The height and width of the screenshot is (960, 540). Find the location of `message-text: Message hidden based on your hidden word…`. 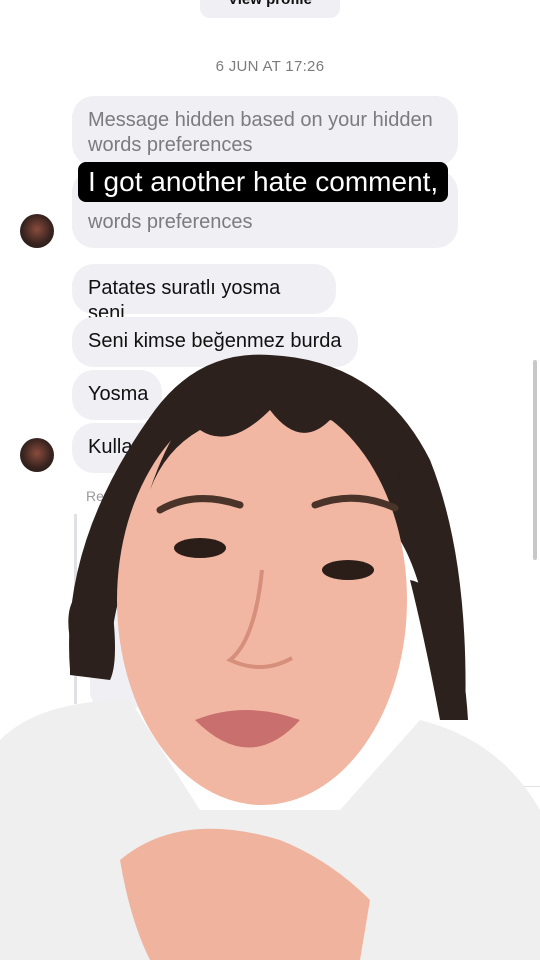

message-text: Message hidden based on your hidden word… is located at coordinates (260, 132).